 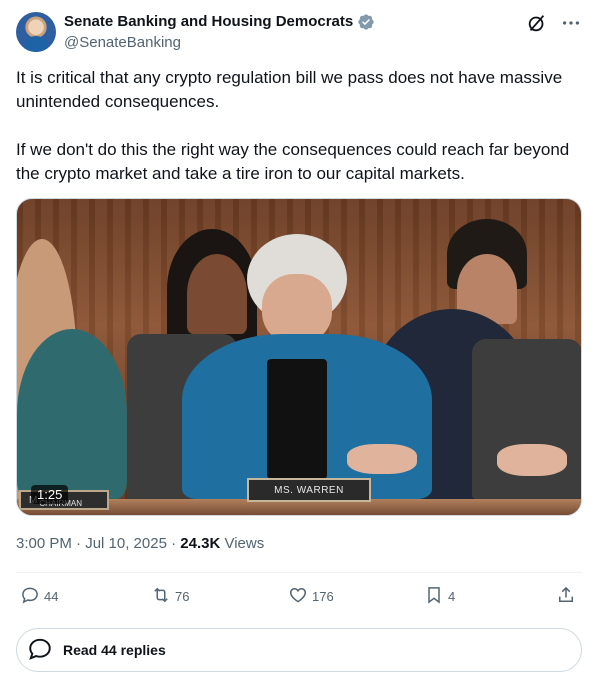 I want to click on share-button, so click(x=566, y=596).